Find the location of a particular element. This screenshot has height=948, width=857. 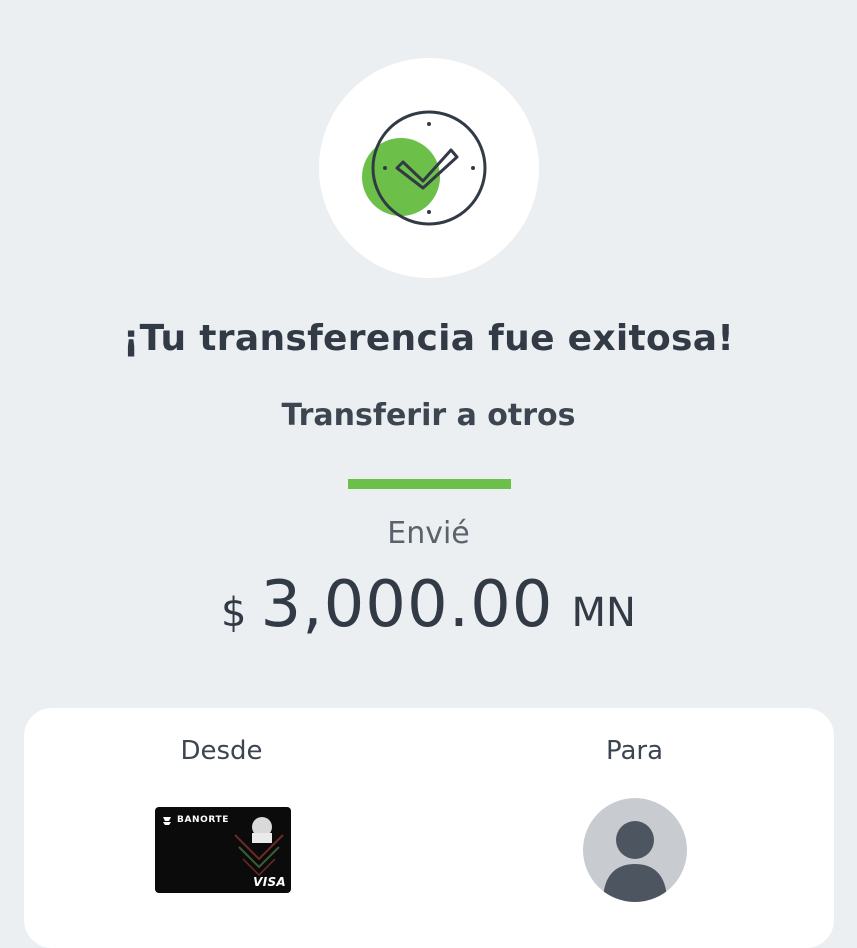

sent-label: Envié is located at coordinates (428, 533).